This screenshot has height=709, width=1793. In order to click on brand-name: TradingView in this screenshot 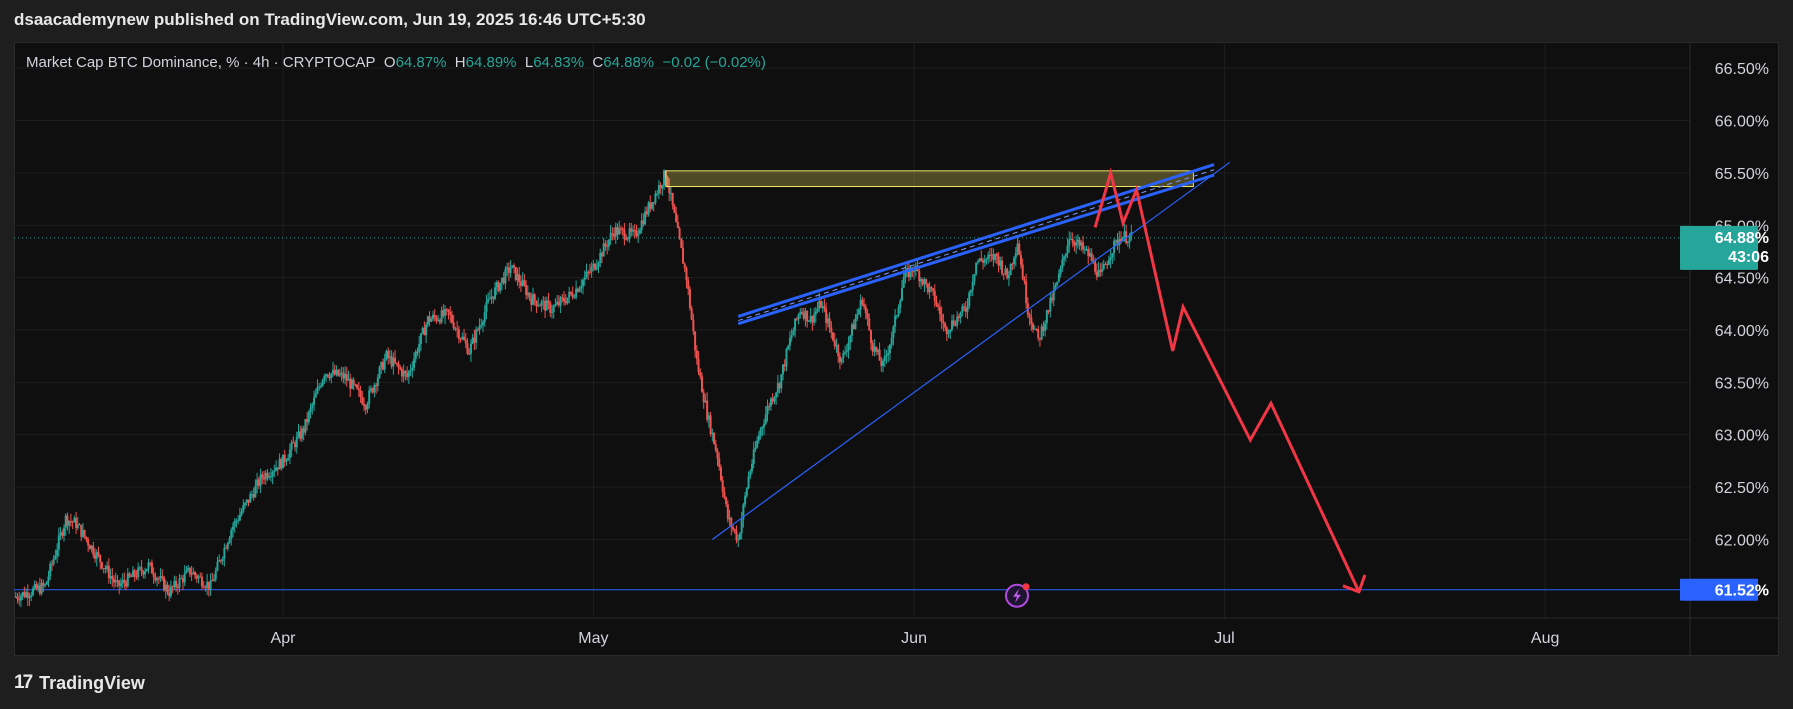, I will do `click(92, 682)`.